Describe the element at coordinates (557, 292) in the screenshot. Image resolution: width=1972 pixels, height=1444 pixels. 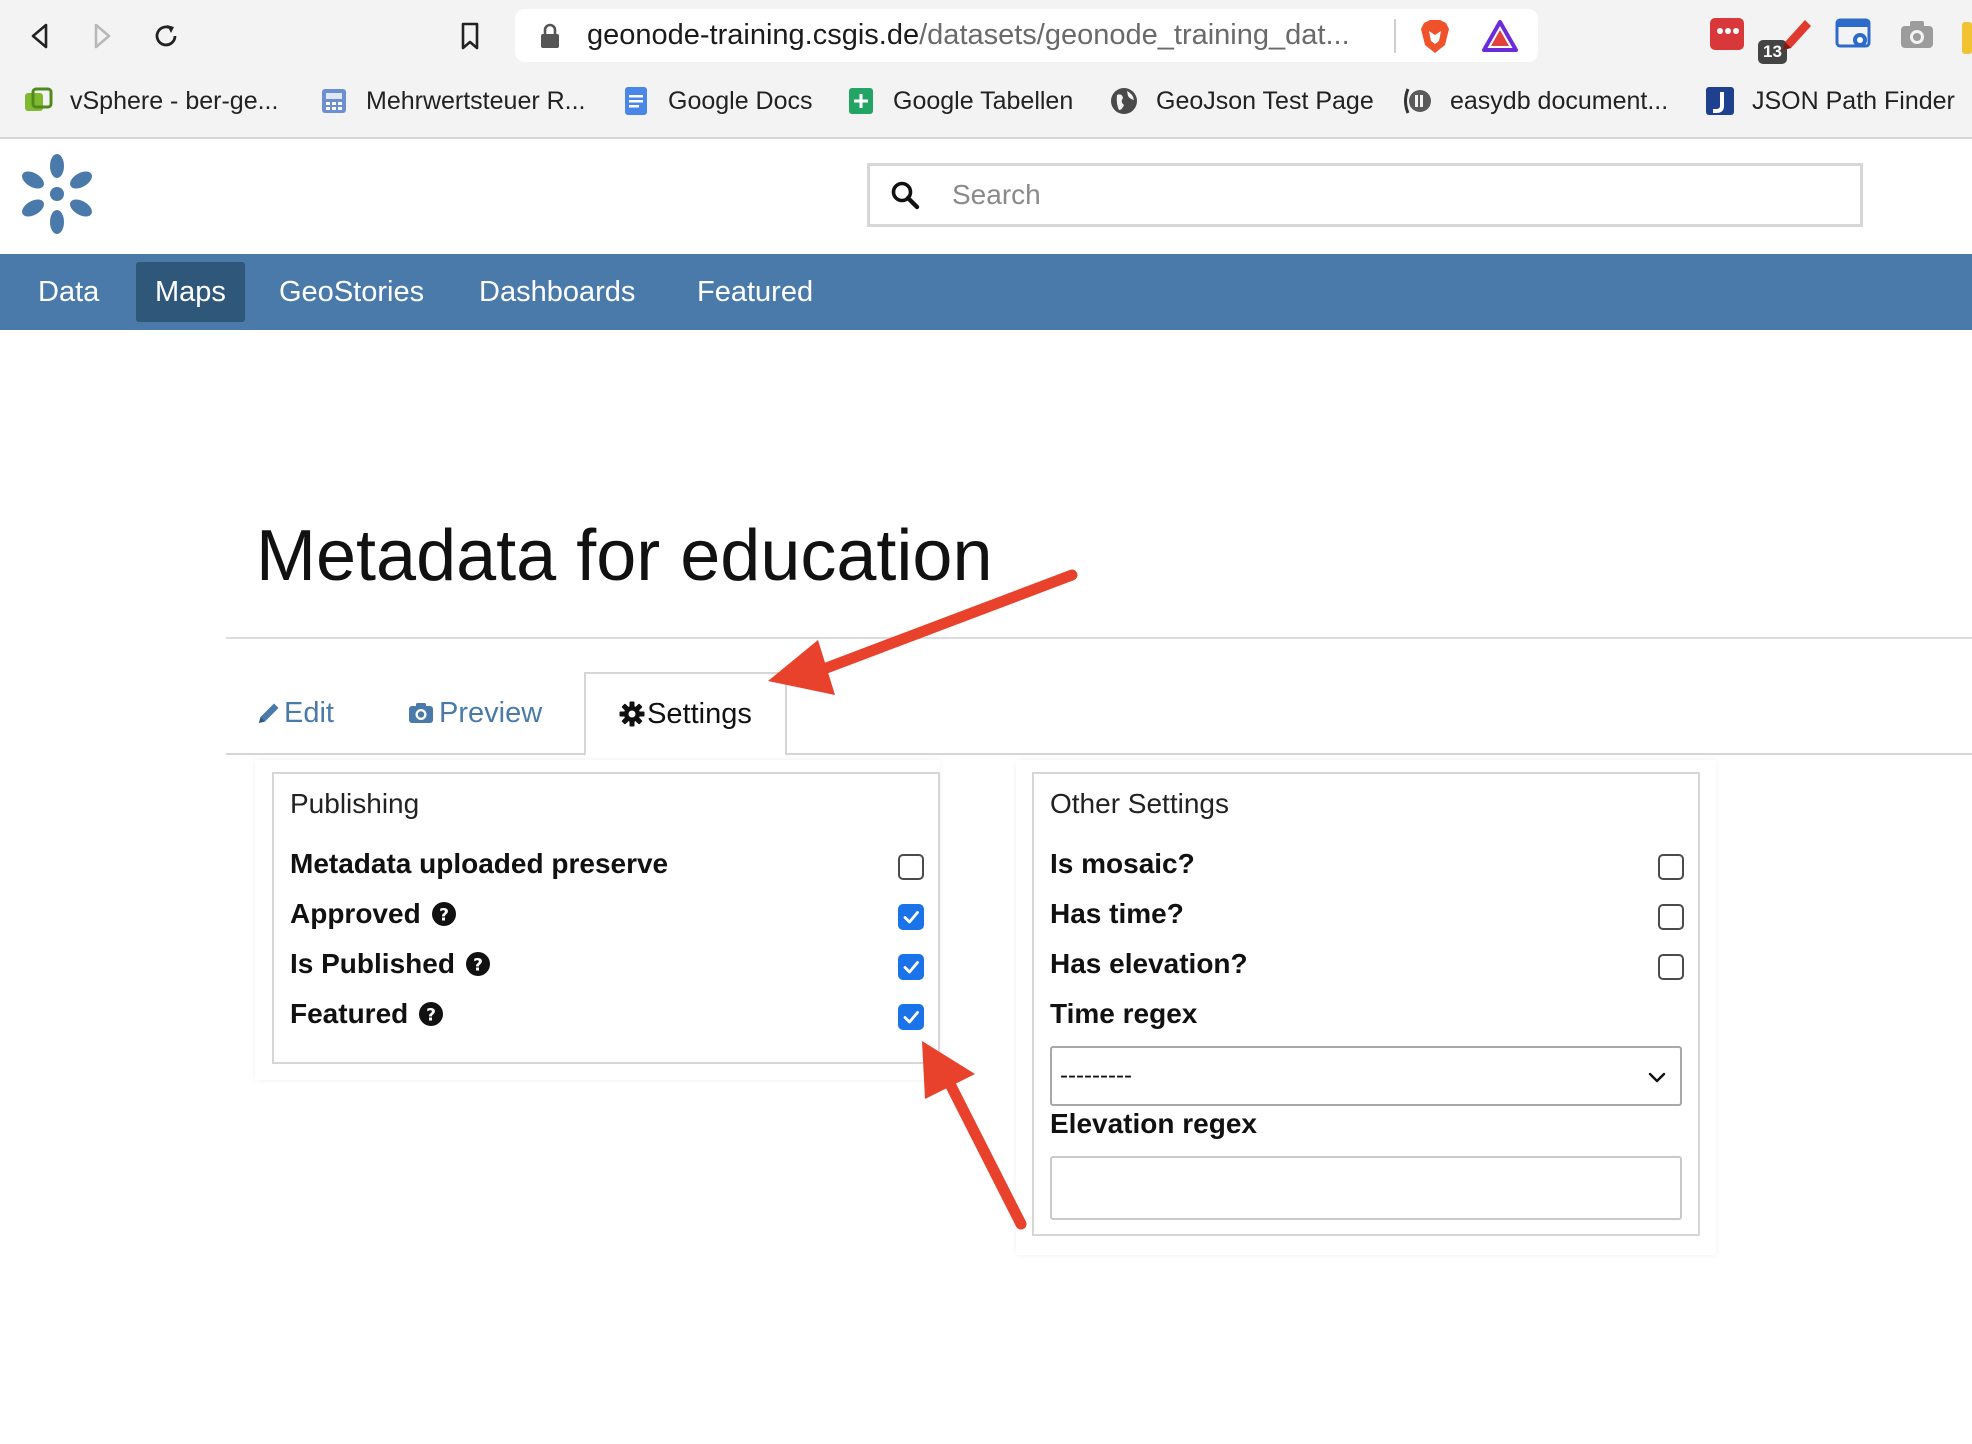
I see `nav-item-dashboards: Dashboards` at that location.